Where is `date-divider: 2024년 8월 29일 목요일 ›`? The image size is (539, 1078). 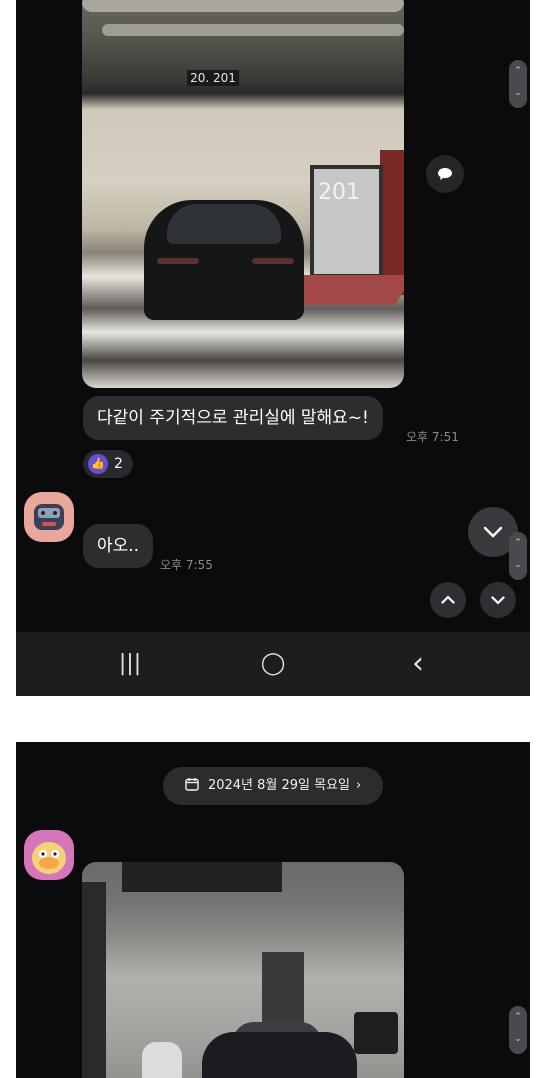
date-divider: 2024년 8월 29일 목요일 › is located at coordinates (273, 786).